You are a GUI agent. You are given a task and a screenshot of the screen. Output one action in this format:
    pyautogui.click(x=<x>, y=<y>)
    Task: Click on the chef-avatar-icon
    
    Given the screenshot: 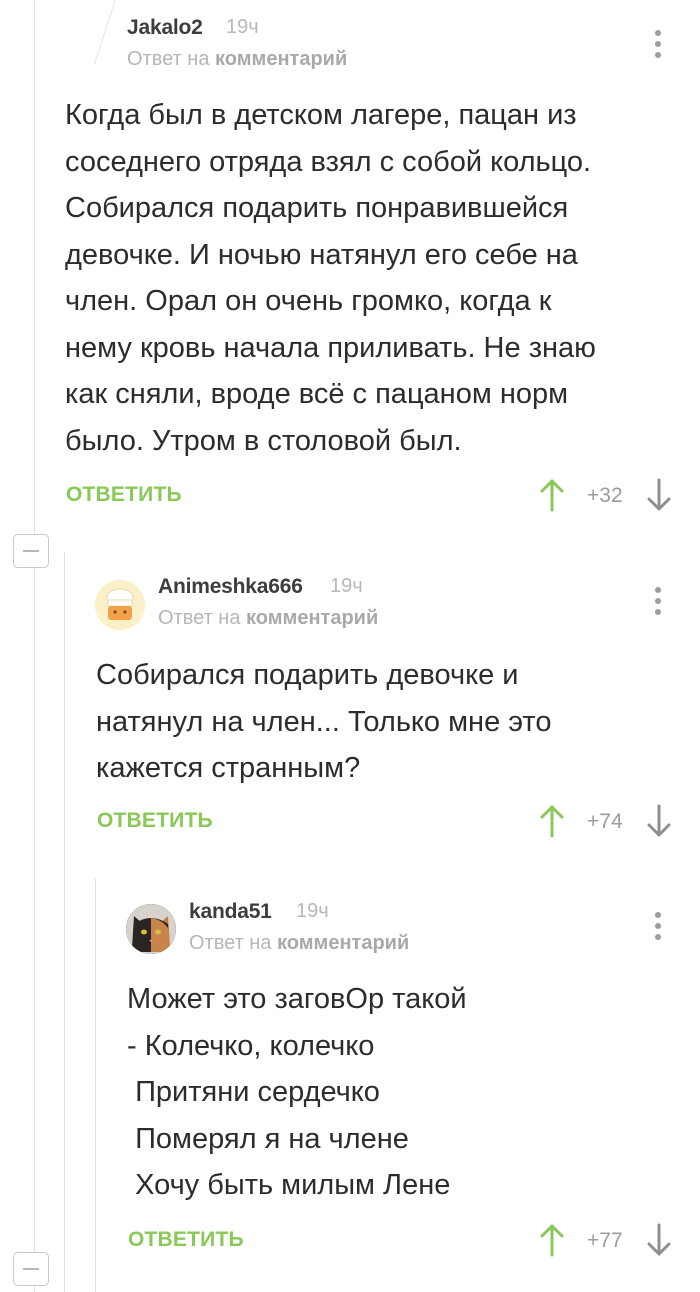 What is the action you would take?
    pyautogui.click(x=120, y=605)
    